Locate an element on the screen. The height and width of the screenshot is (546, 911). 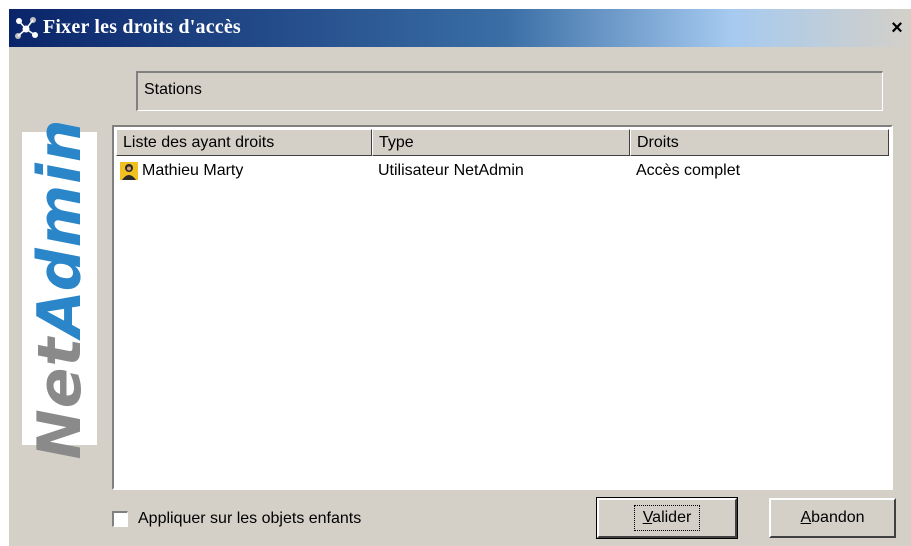
window-title: Fixer les droits d'accès is located at coordinates (142, 27).